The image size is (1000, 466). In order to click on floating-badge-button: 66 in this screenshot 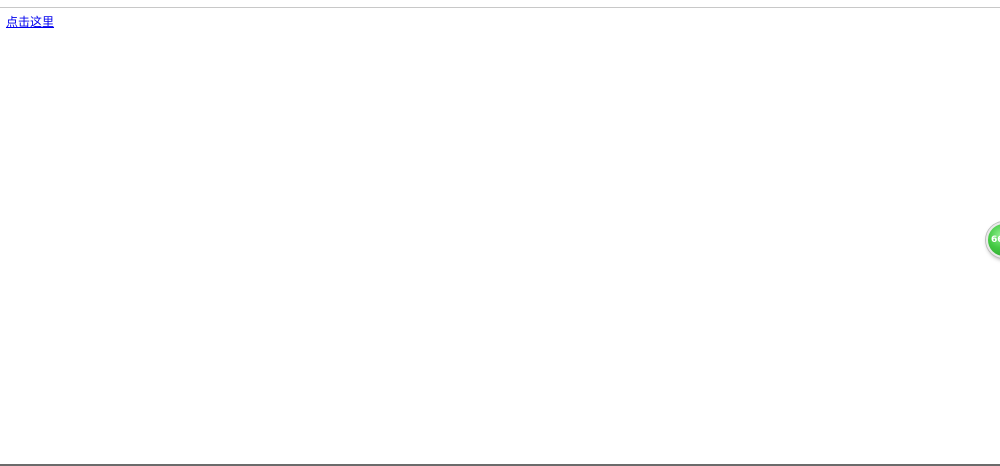, I will do `click(993, 240)`.